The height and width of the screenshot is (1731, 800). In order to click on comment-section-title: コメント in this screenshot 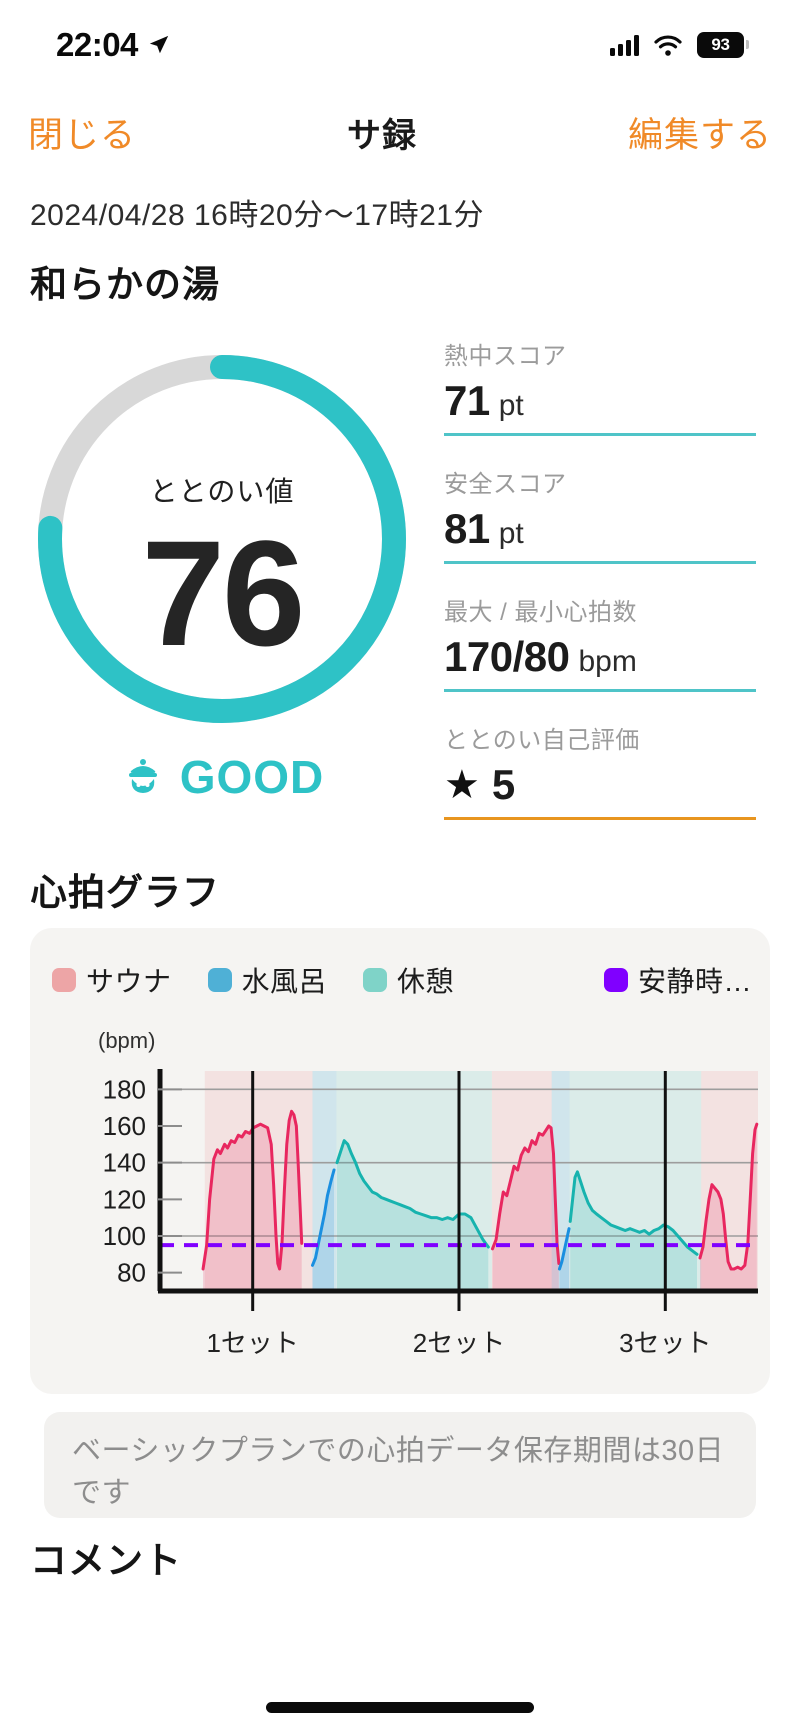, I will do `click(106, 1560)`.